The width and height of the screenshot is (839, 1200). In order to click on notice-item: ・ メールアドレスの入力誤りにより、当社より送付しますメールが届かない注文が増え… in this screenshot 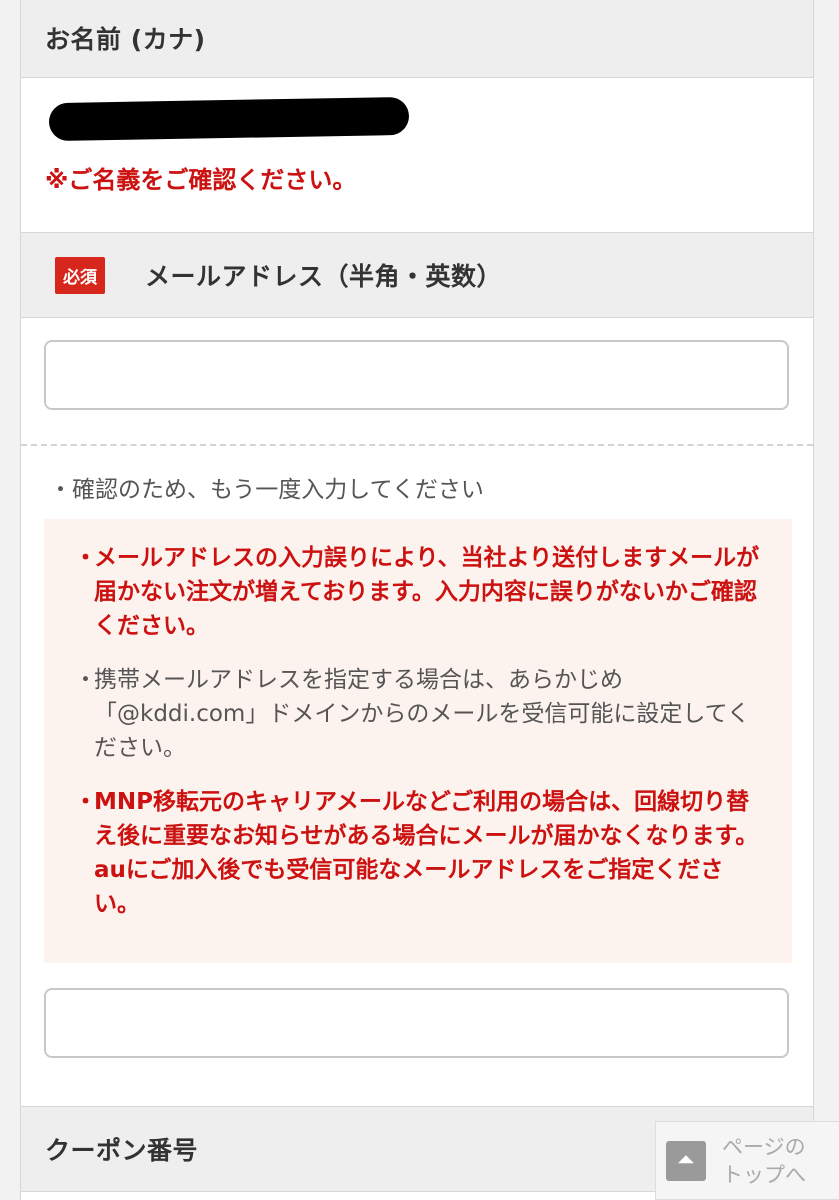, I will do `click(419, 592)`.